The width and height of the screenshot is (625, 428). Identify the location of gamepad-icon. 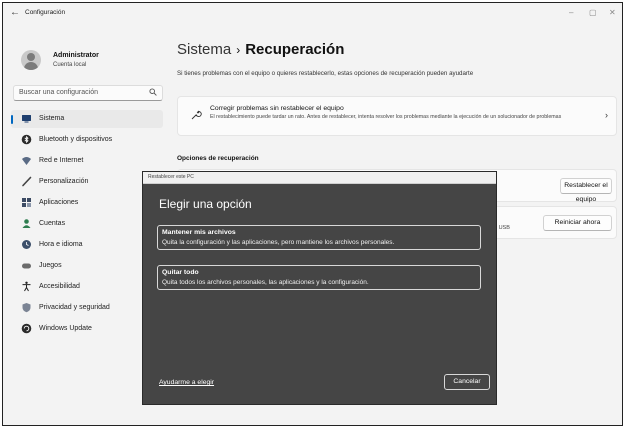
(26, 265).